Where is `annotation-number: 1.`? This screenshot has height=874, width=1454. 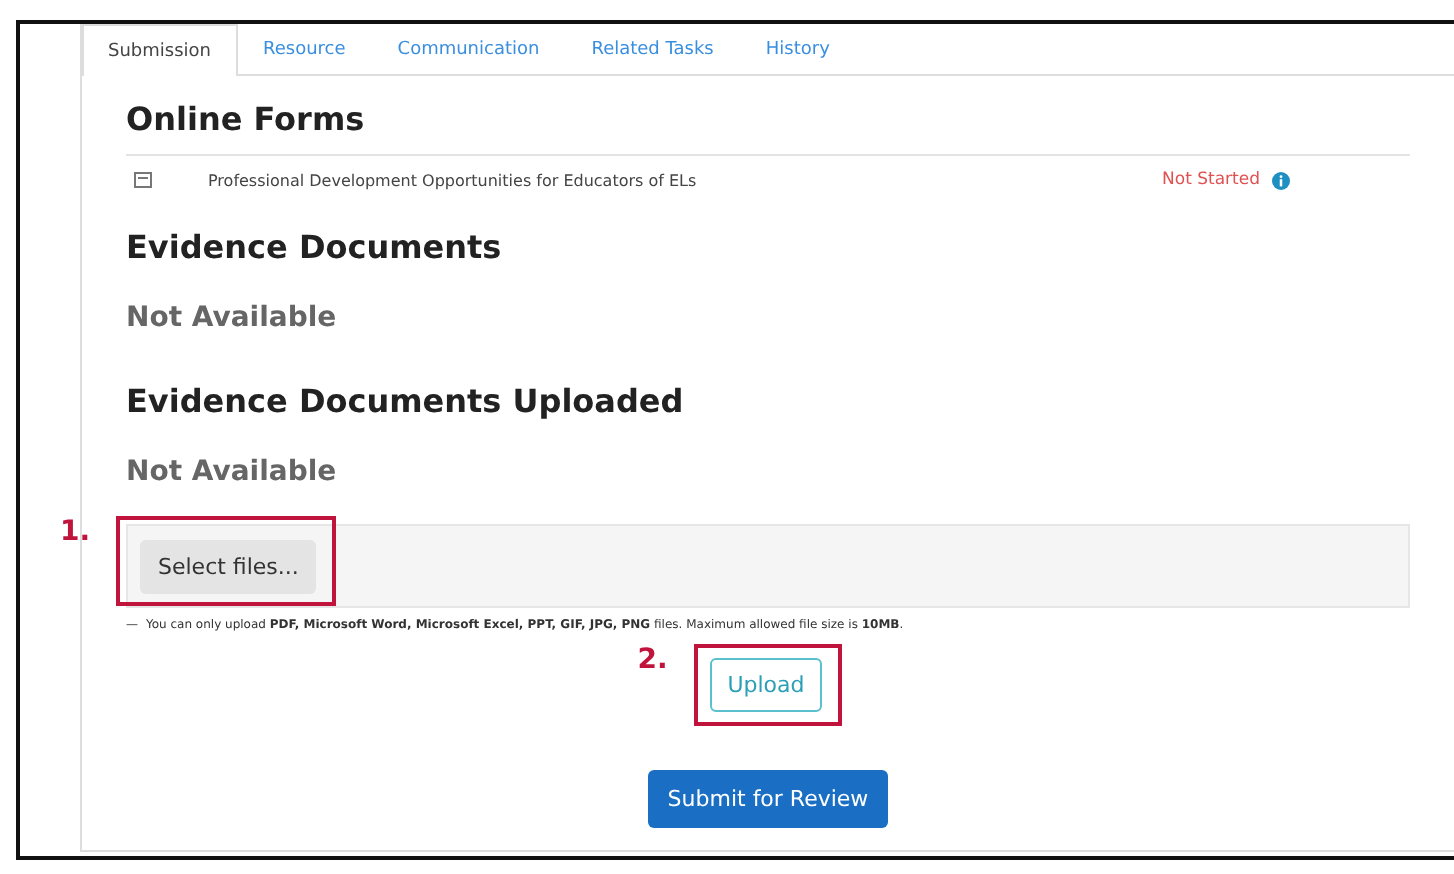
annotation-number: 1. is located at coordinates (75, 531).